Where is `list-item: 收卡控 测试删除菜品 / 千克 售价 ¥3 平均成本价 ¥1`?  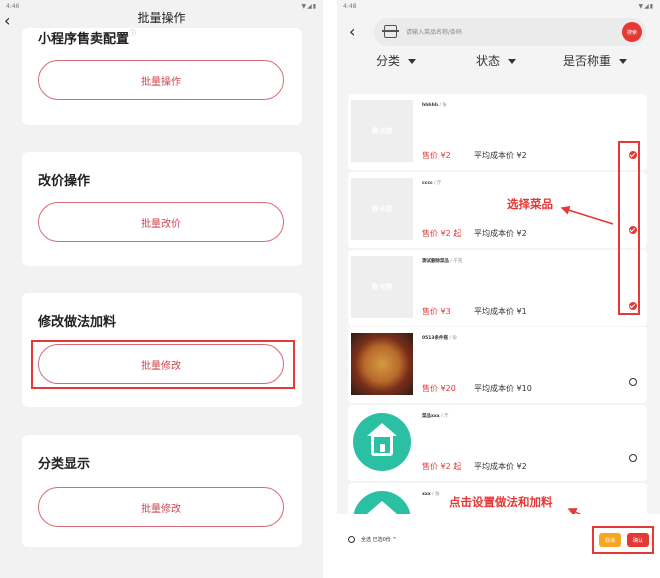
list-item: 收卡控 测试删除菜品 / 千克 售价 ¥3 平均成本价 ¥1 is located at coordinates (497, 288).